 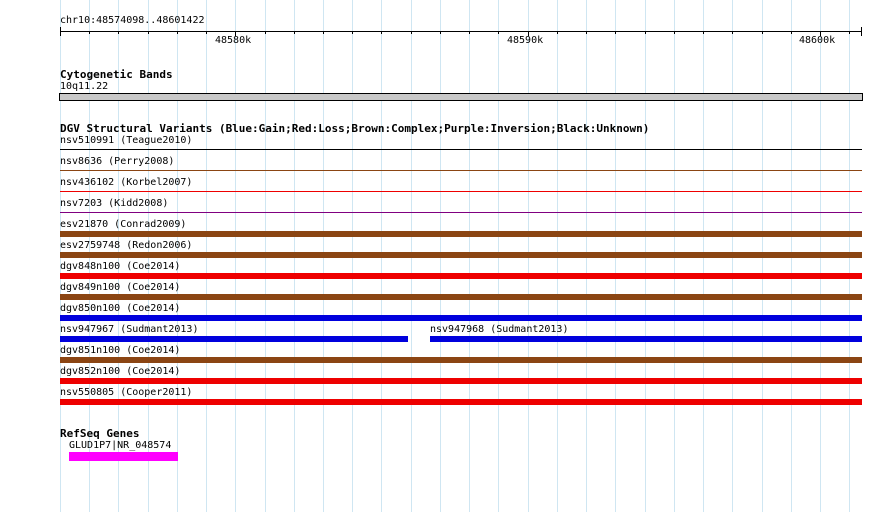 What do you see at coordinates (461, 149) in the screenshot?
I see `dgv-feature-unknown` at bounding box center [461, 149].